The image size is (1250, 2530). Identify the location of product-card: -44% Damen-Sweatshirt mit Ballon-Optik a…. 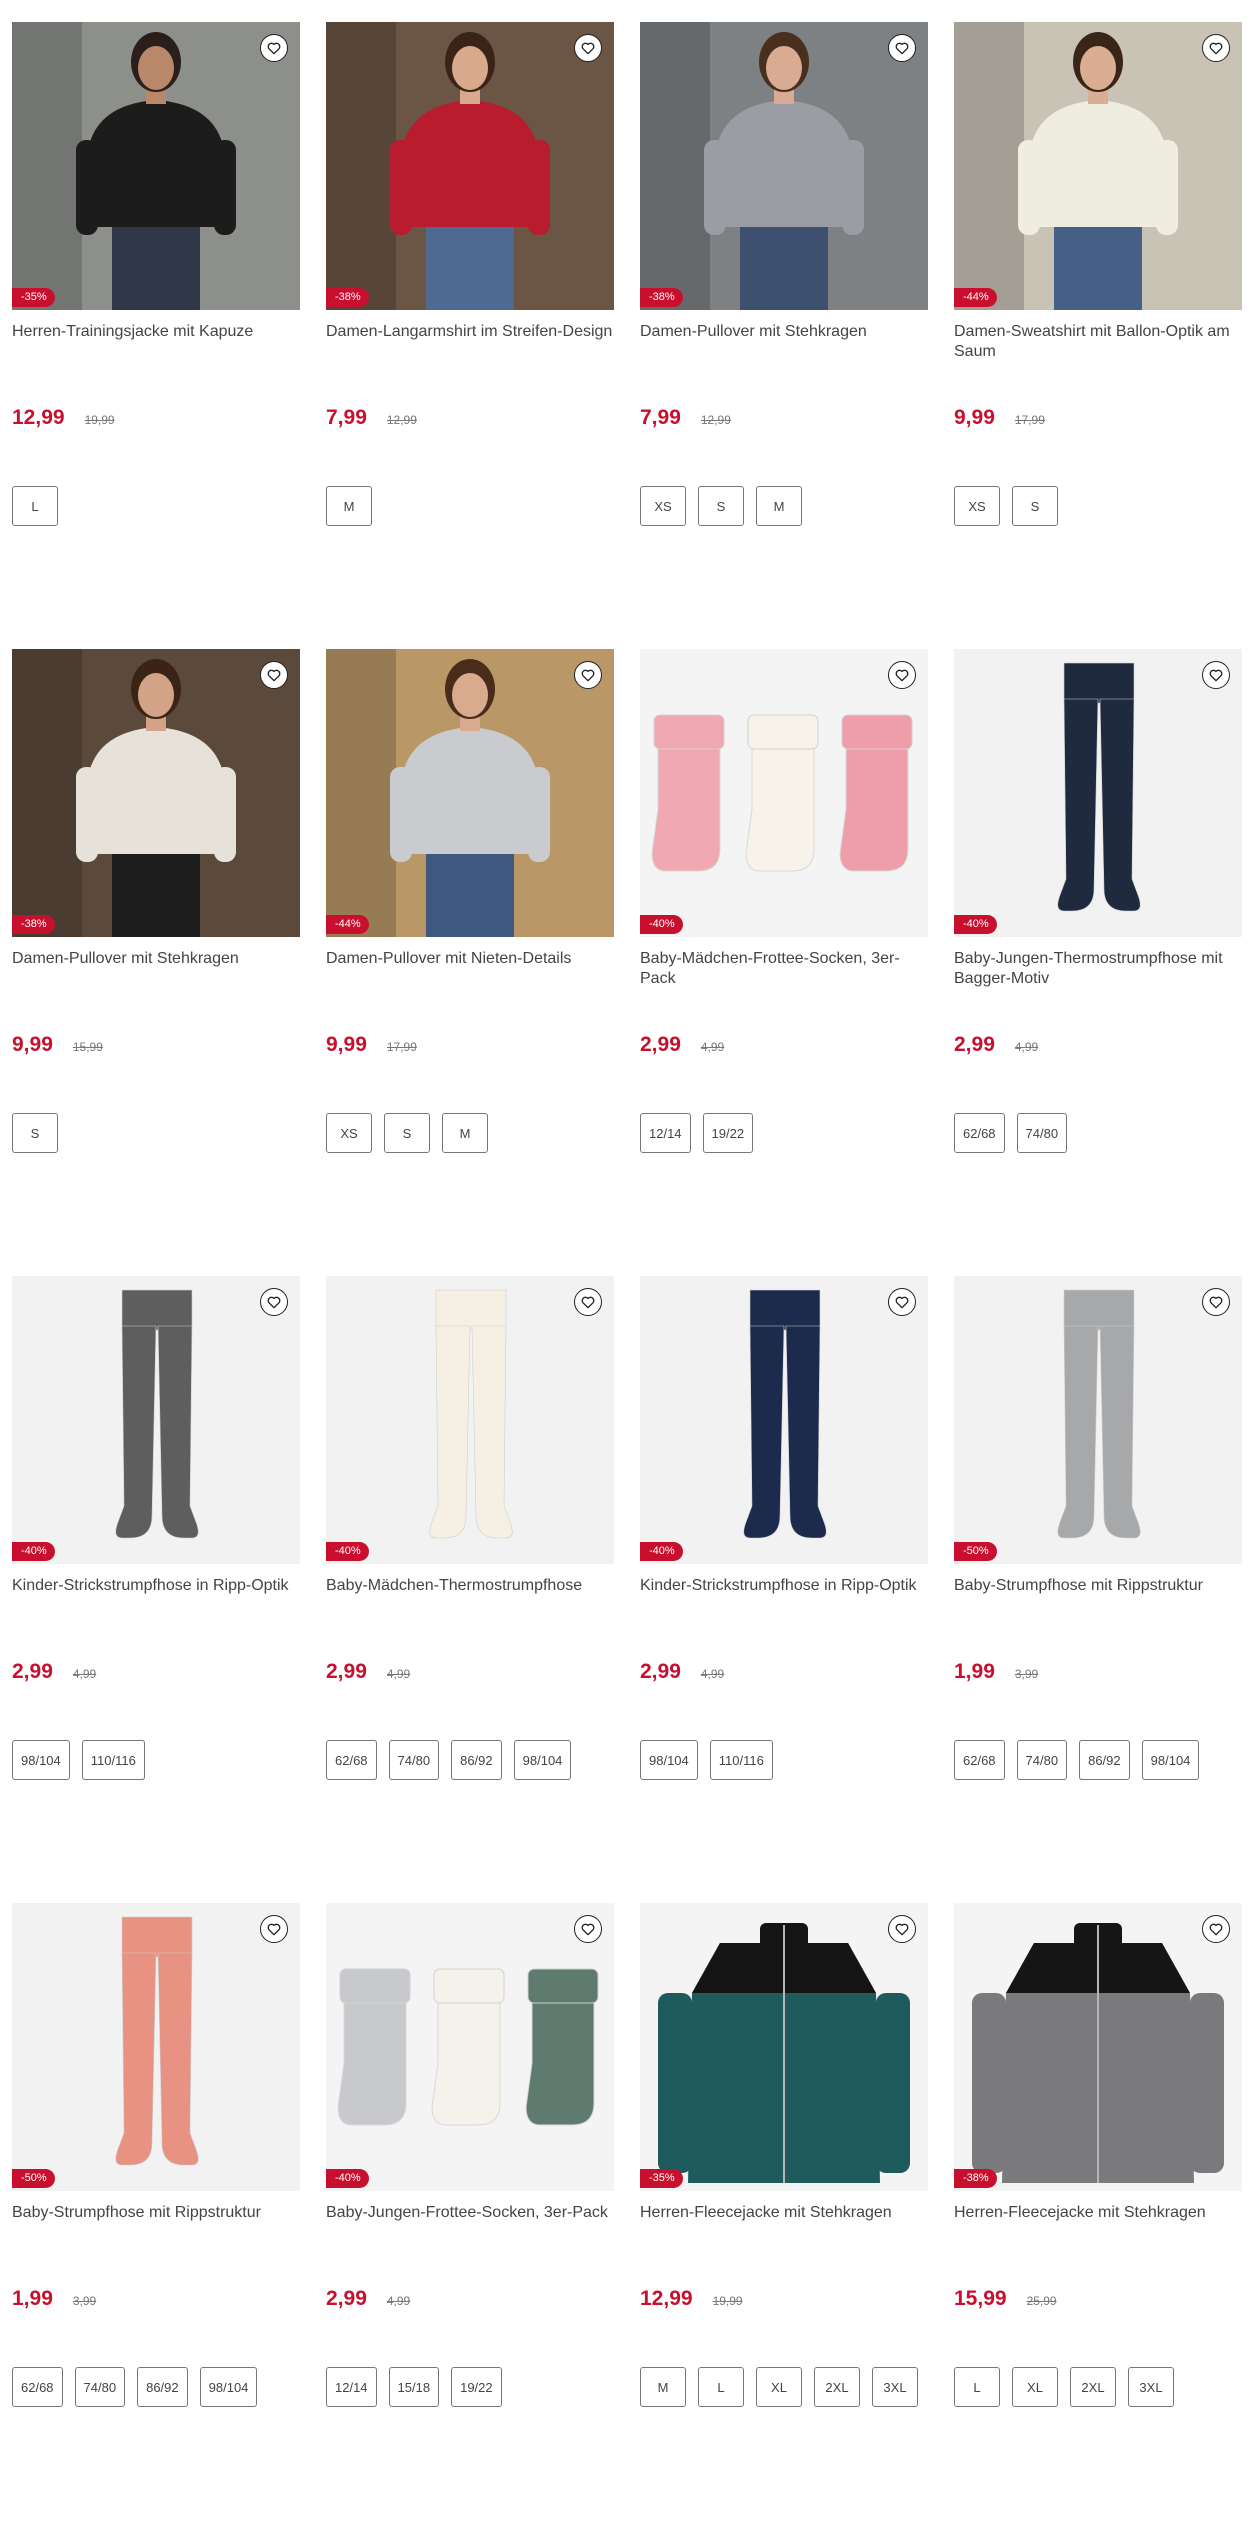
(1098, 335).